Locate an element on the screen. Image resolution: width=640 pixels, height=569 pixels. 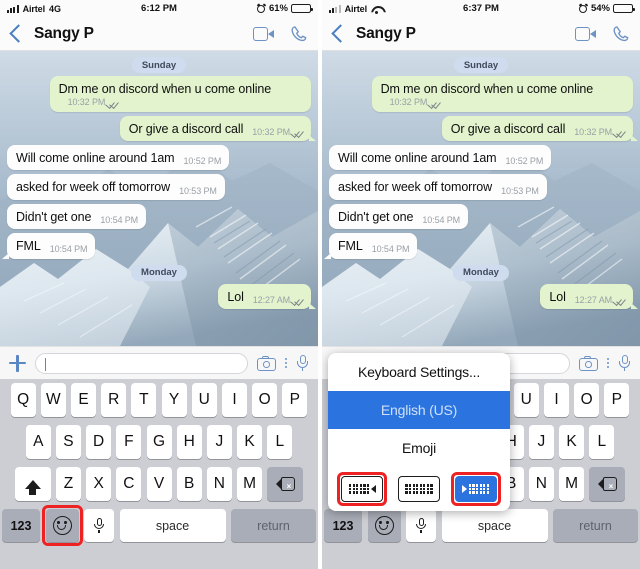
emoji-smiley-icon is located at coordinates (62, 525).